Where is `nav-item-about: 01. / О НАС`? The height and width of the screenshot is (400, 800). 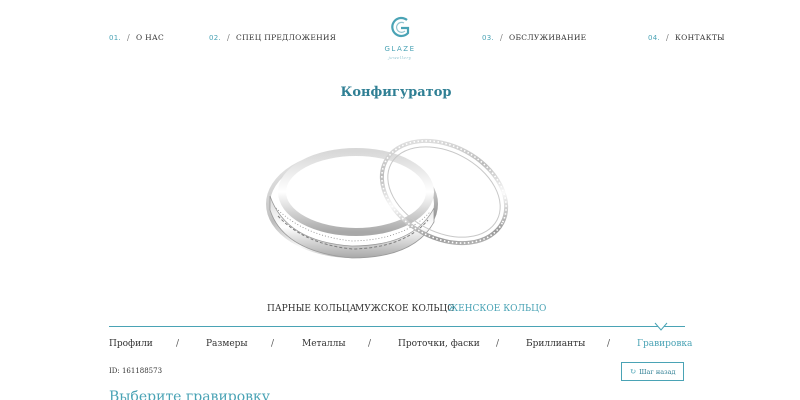
nav-item-about: 01. / О НАС is located at coordinates (136, 37).